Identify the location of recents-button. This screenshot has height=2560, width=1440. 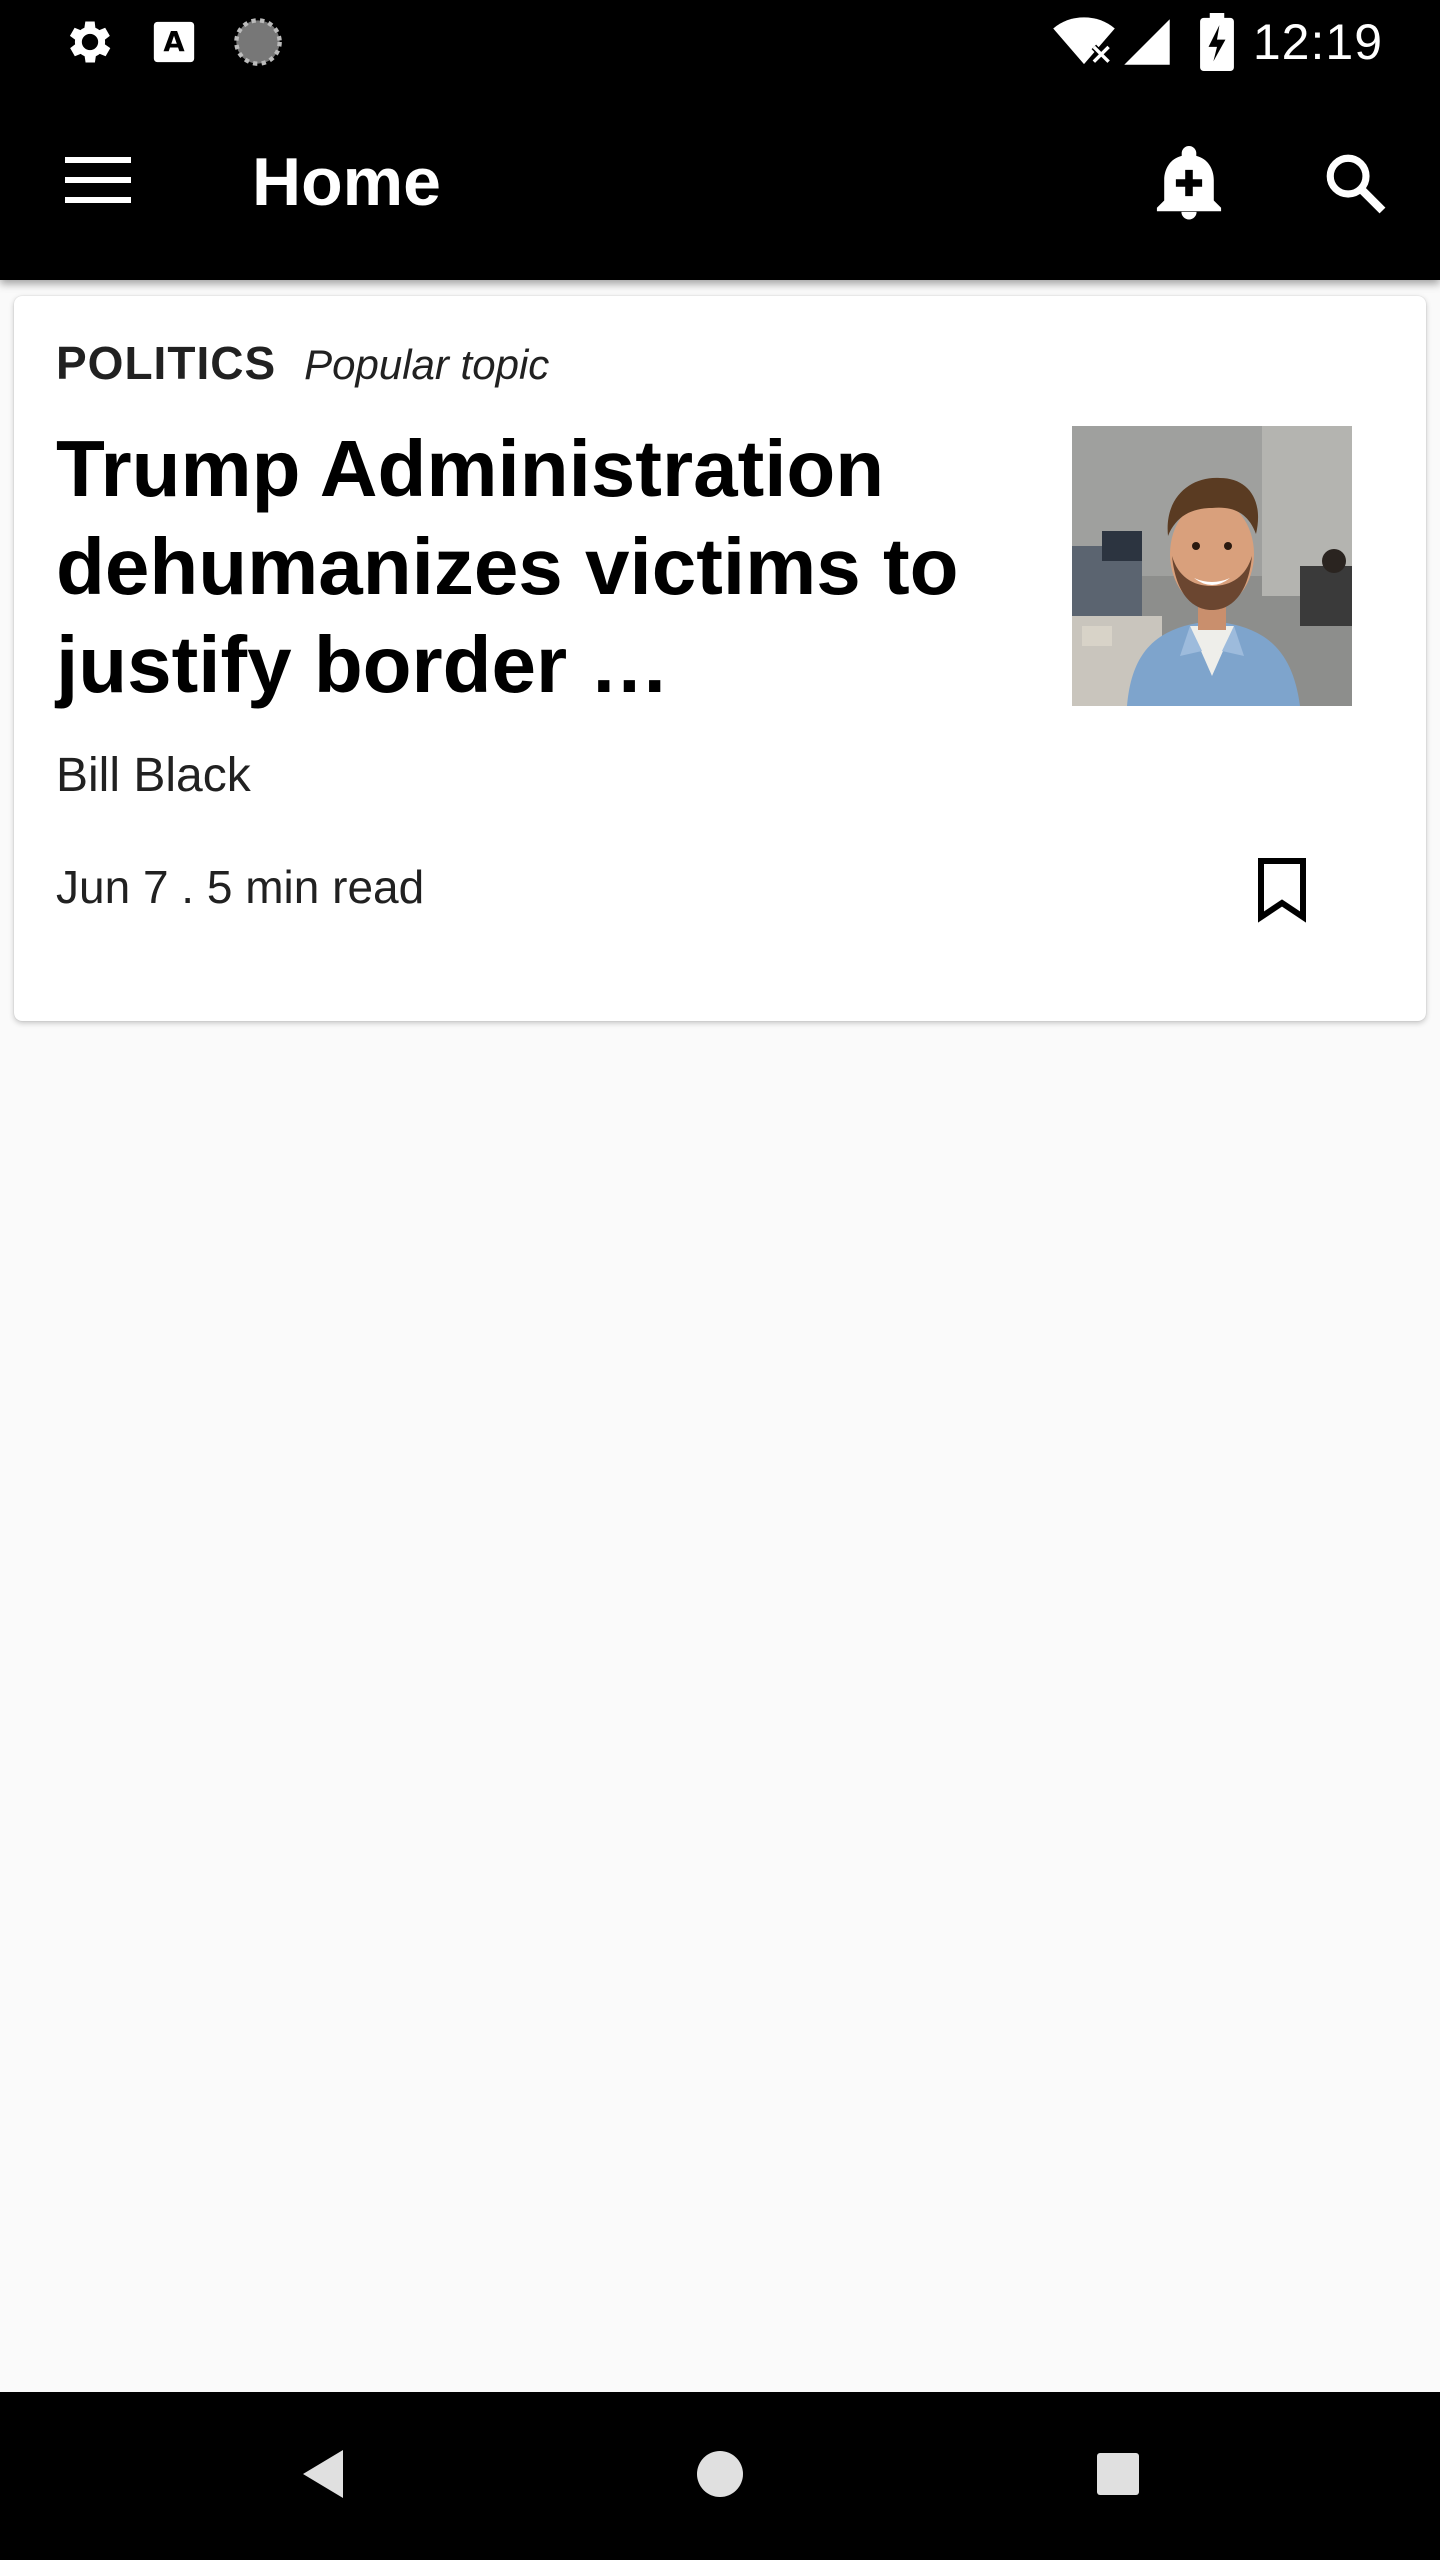
(1118, 2476).